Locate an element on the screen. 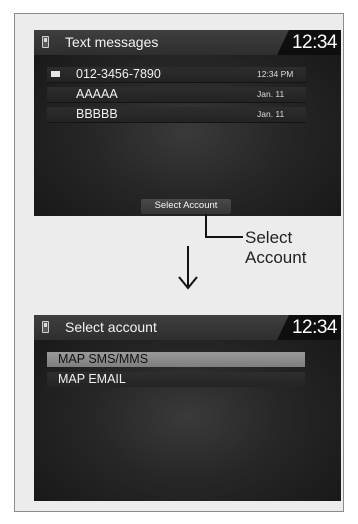  callout-label: Select Account is located at coordinates (275, 248).